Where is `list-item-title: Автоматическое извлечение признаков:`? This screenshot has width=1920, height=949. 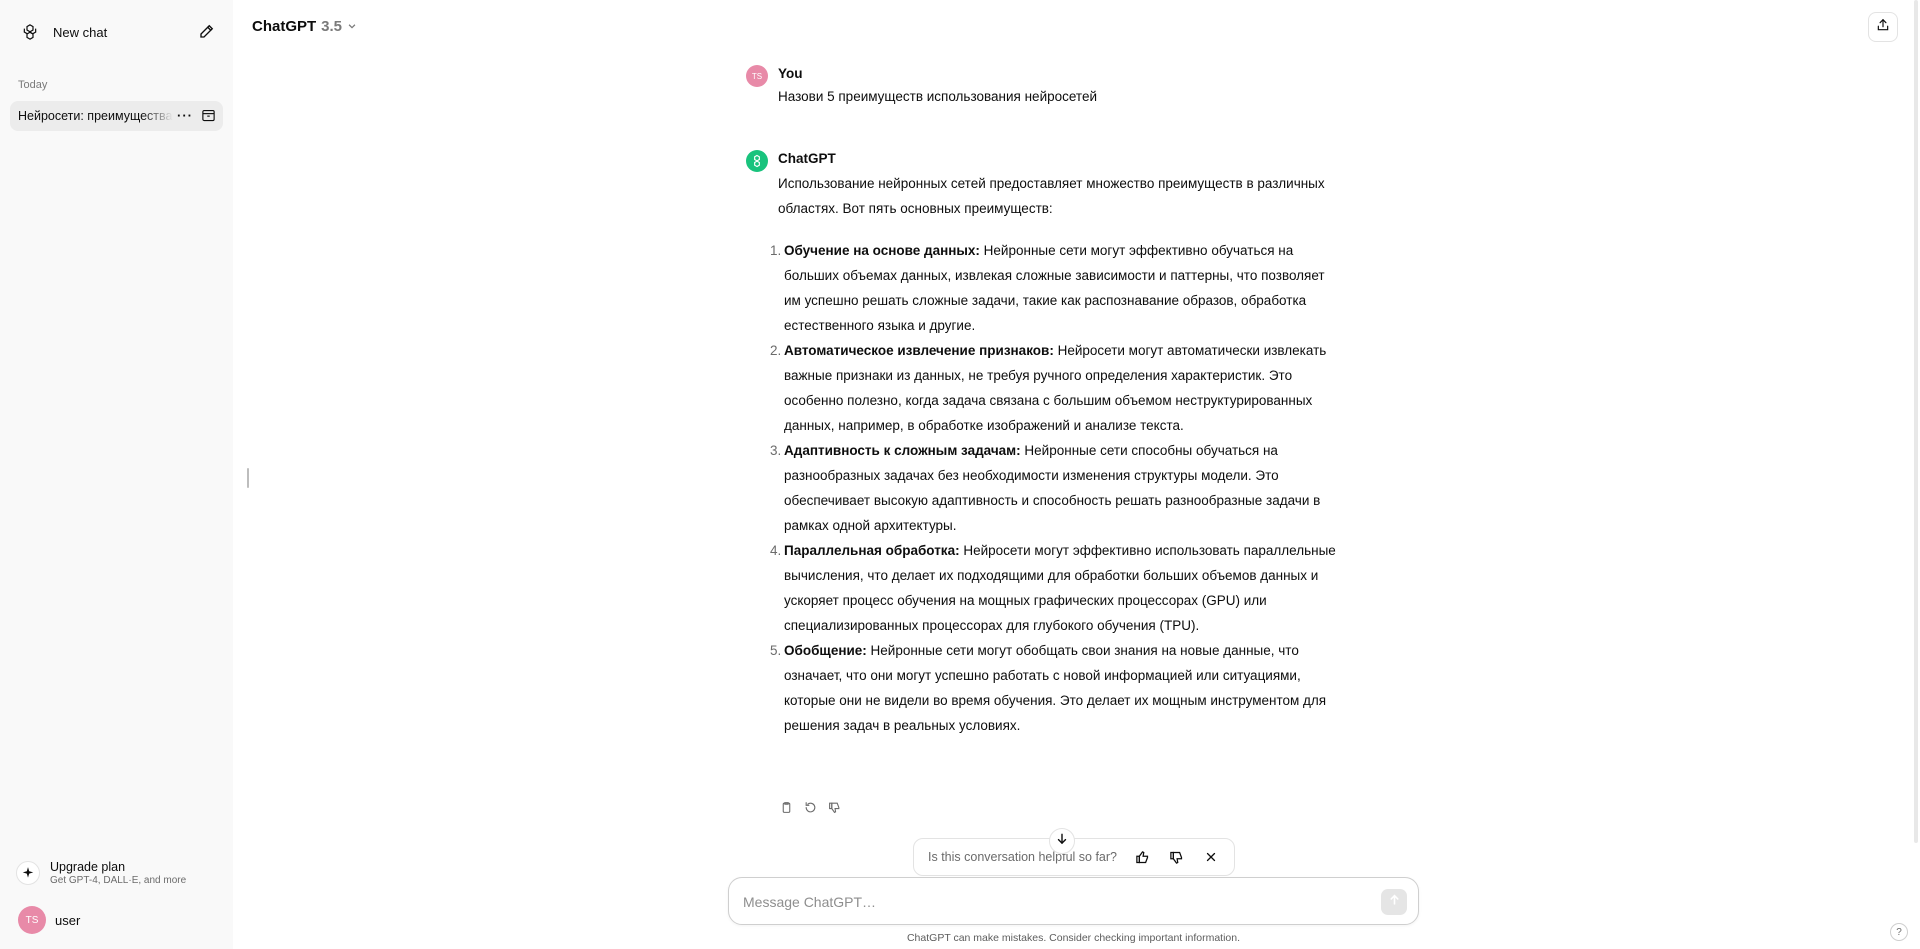
list-item-title: Автоматическое извлечение признаков: is located at coordinates (919, 350).